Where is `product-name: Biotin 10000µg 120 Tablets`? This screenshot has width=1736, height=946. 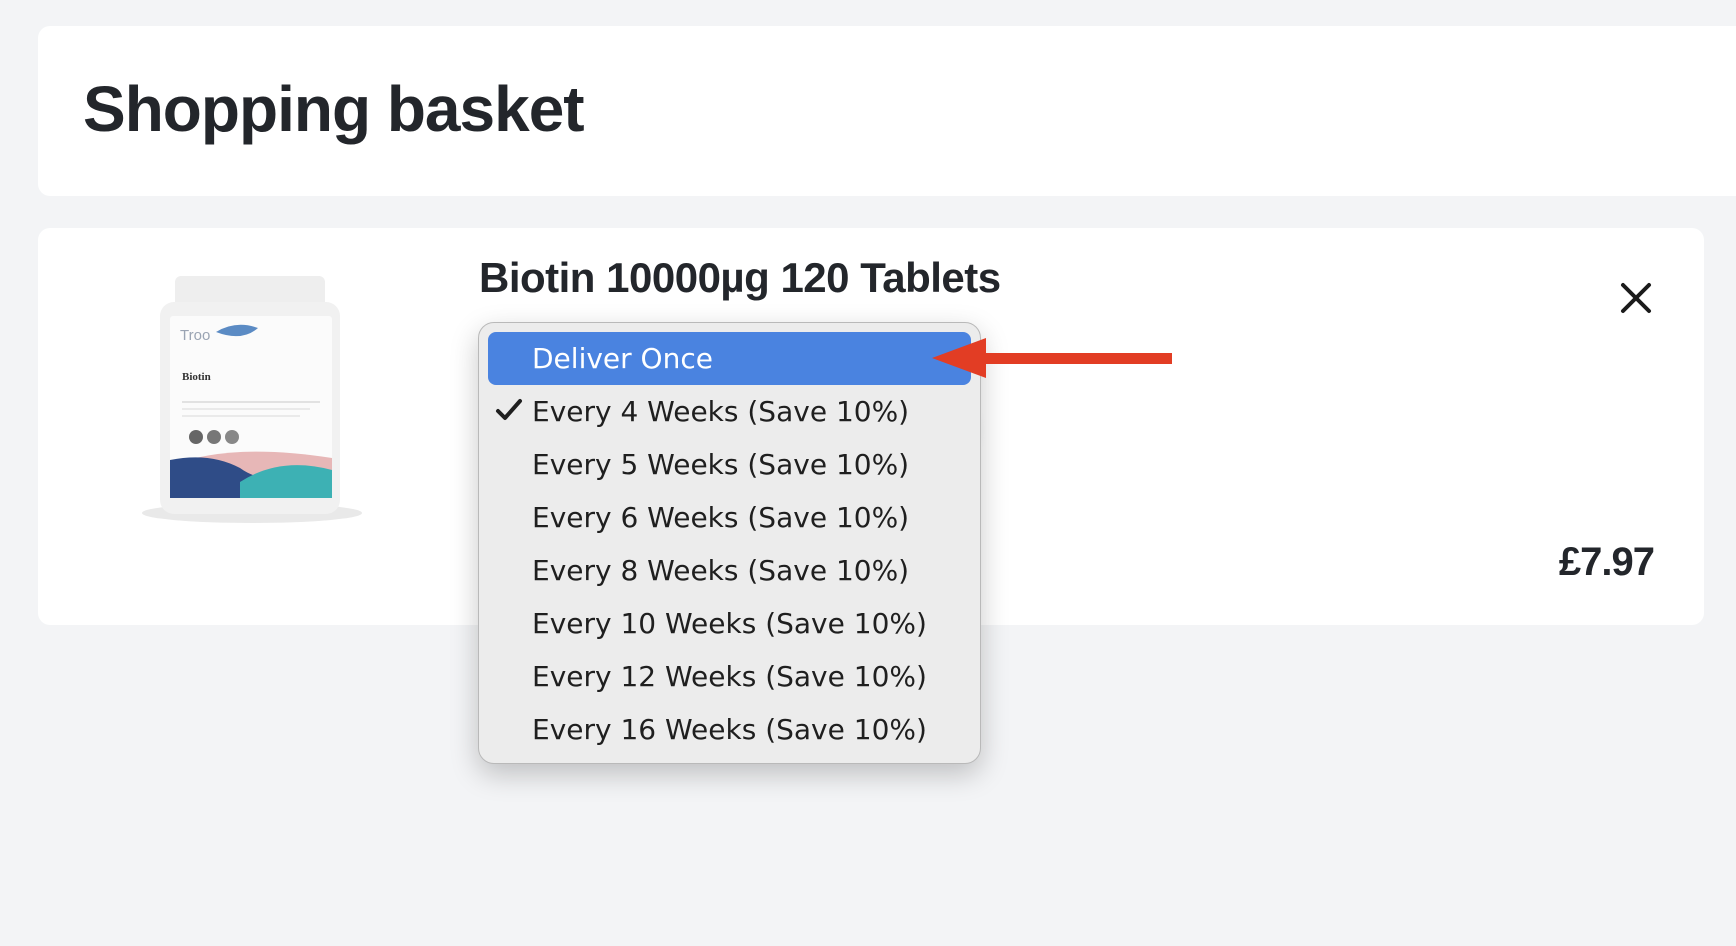
product-name: Biotin 10000µg 120 Tablets is located at coordinates (740, 278).